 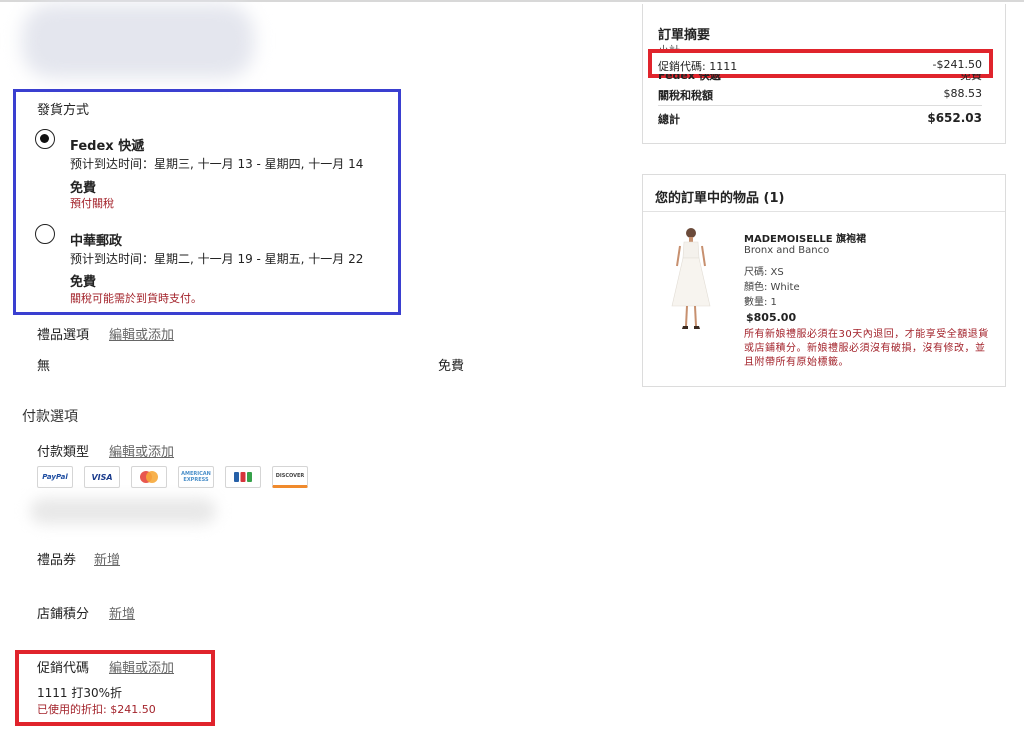 What do you see at coordinates (96, 241) in the screenshot?
I see `option-post-name: 中華郵政` at bounding box center [96, 241].